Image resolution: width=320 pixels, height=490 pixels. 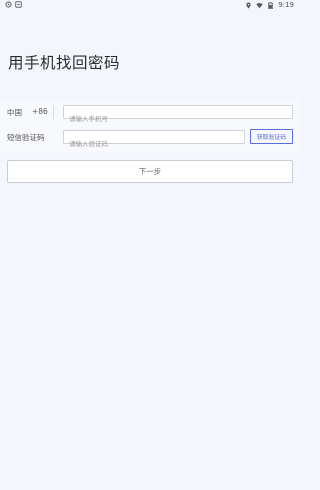 I want to click on phone-input-box, so click(x=178, y=115).